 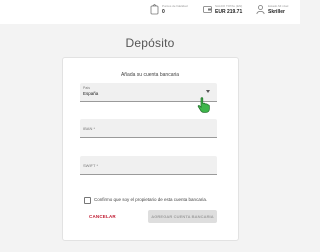 I want to click on loyalty-icon, so click(x=154, y=9).